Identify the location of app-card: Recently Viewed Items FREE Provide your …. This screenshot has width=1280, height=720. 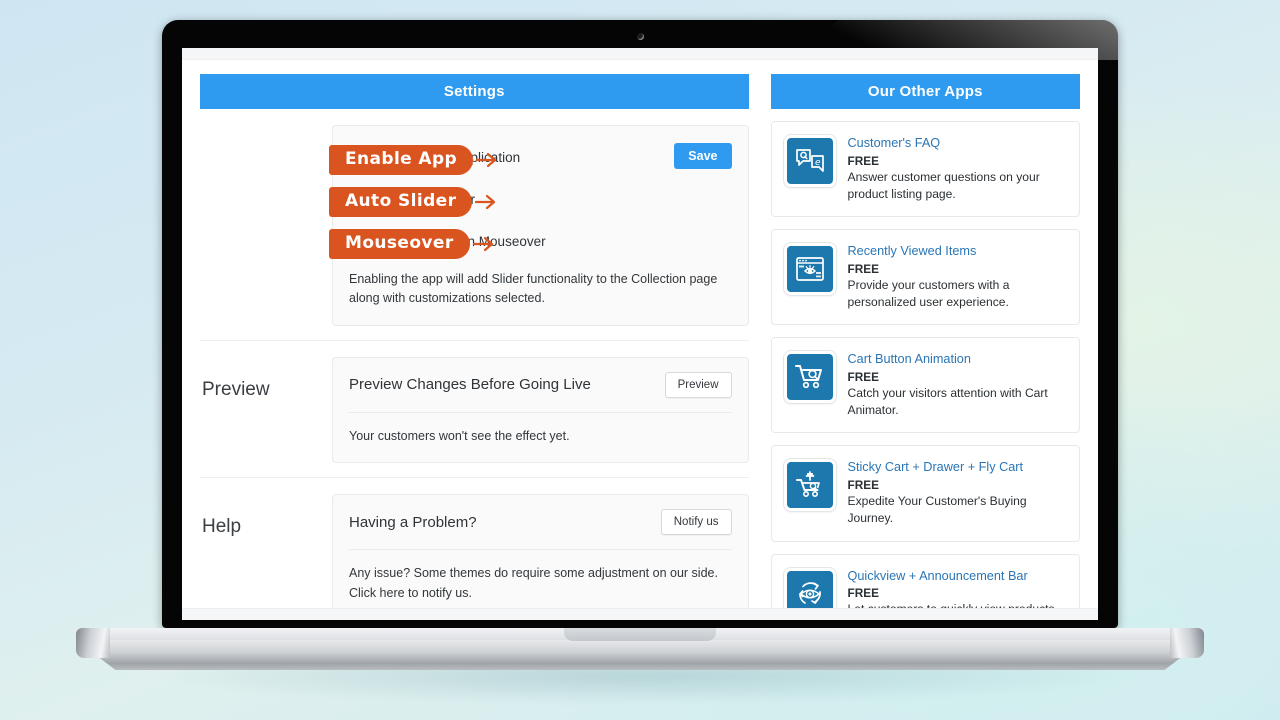
(925, 277).